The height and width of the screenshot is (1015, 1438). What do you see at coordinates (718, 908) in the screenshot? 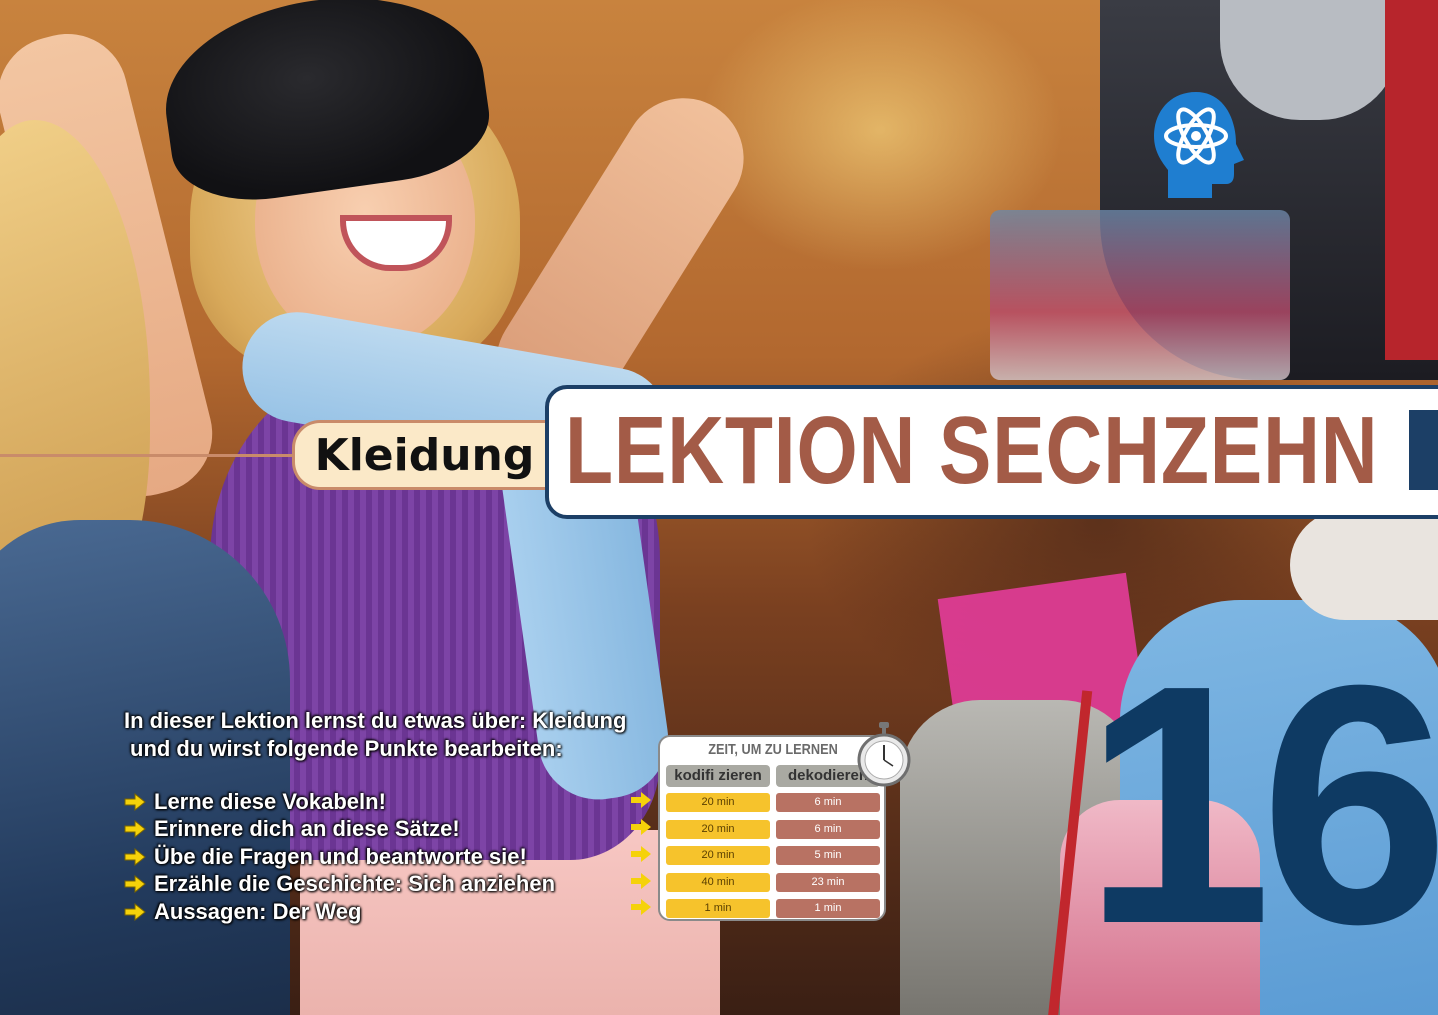
I see `encode-time-cell: 1 min` at bounding box center [718, 908].